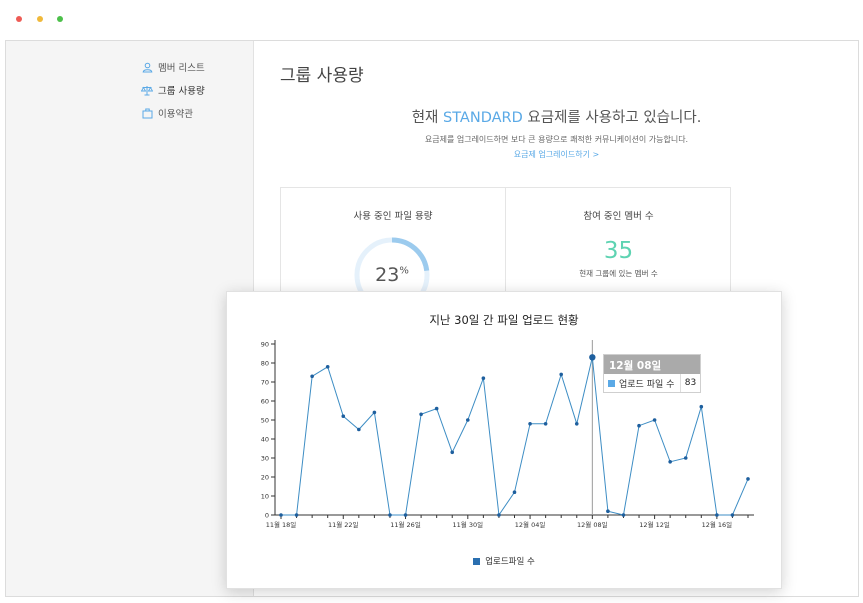 This screenshot has height=603, width=863. What do you see at coordinates (425, 118) in the screenshot?
I see `headline-prefix: 현재` at bounding box center [425, 118].